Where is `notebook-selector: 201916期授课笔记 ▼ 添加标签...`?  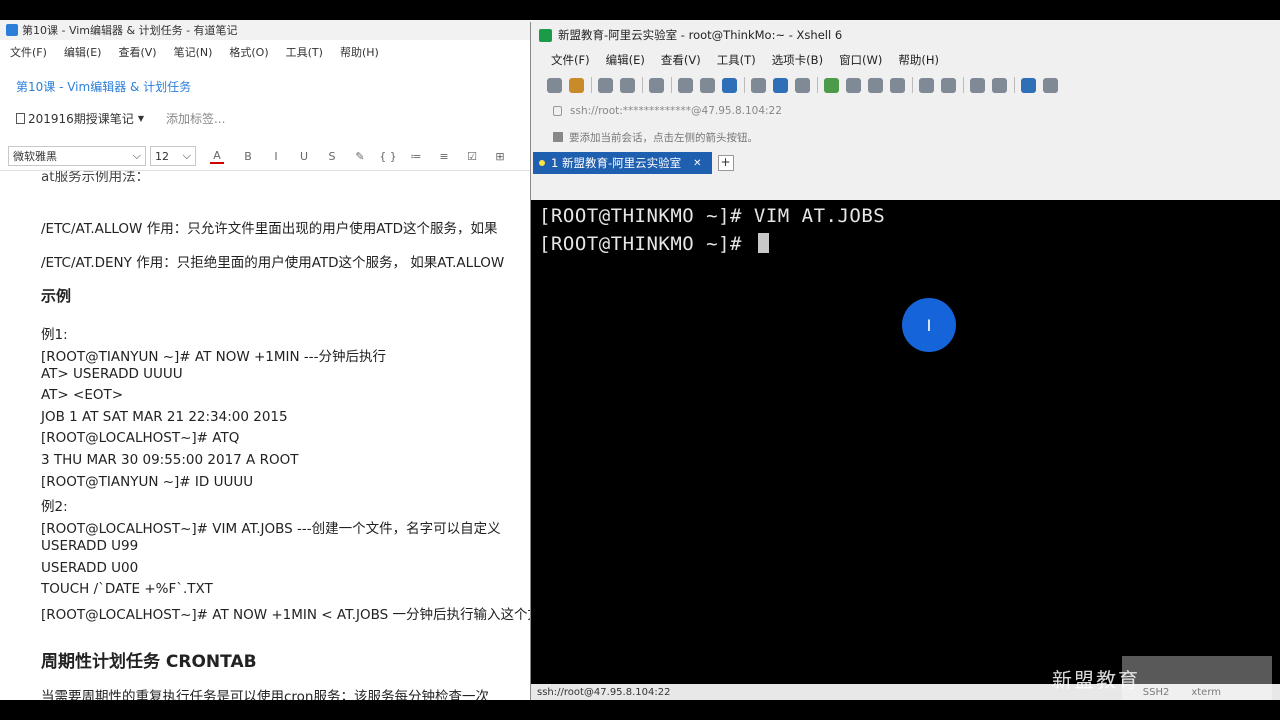
notebook-selector: 201916期授课笔记 ▼ 添加标签... is located at coordinates (120, 118).